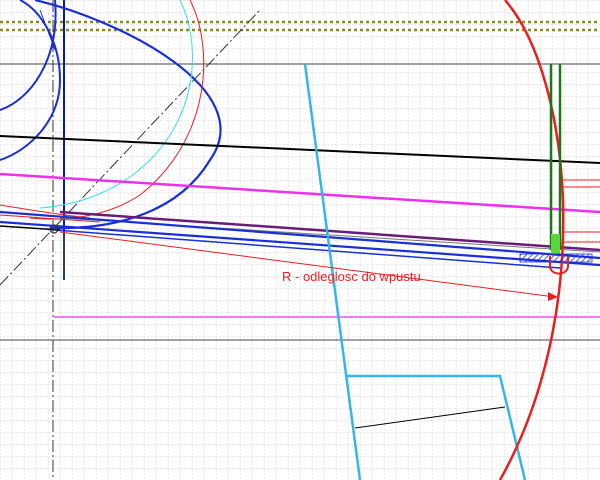 The height and width of the screenshot is (480, 600). Describe the element at coordinates (555, 244) in the screenshot. I see `green-slot-fill` at that location.